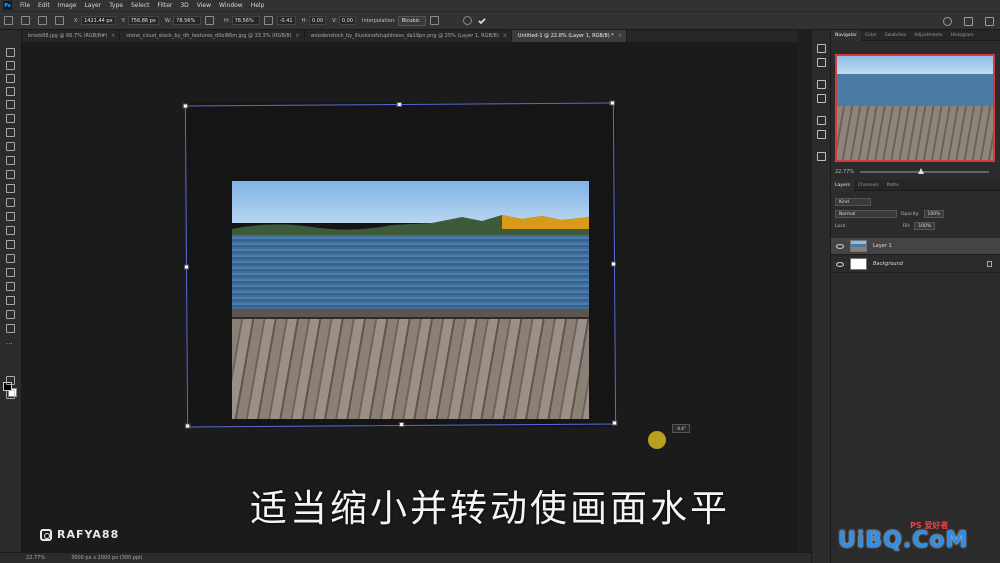  Describe the element at coordinates (10, 104) in the screenshot. I see `crop-tool-icon` at that location.